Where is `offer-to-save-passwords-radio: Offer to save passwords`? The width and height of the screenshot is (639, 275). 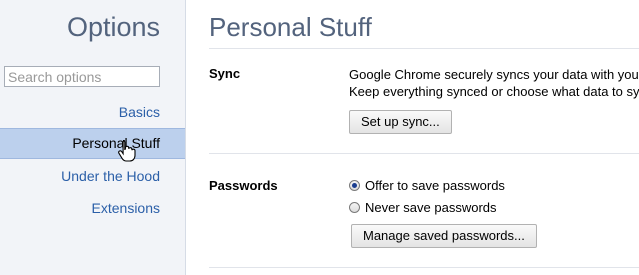
offer-to-save-passwords-radio: Offer to save passwords is located at coordinates (427, 186).